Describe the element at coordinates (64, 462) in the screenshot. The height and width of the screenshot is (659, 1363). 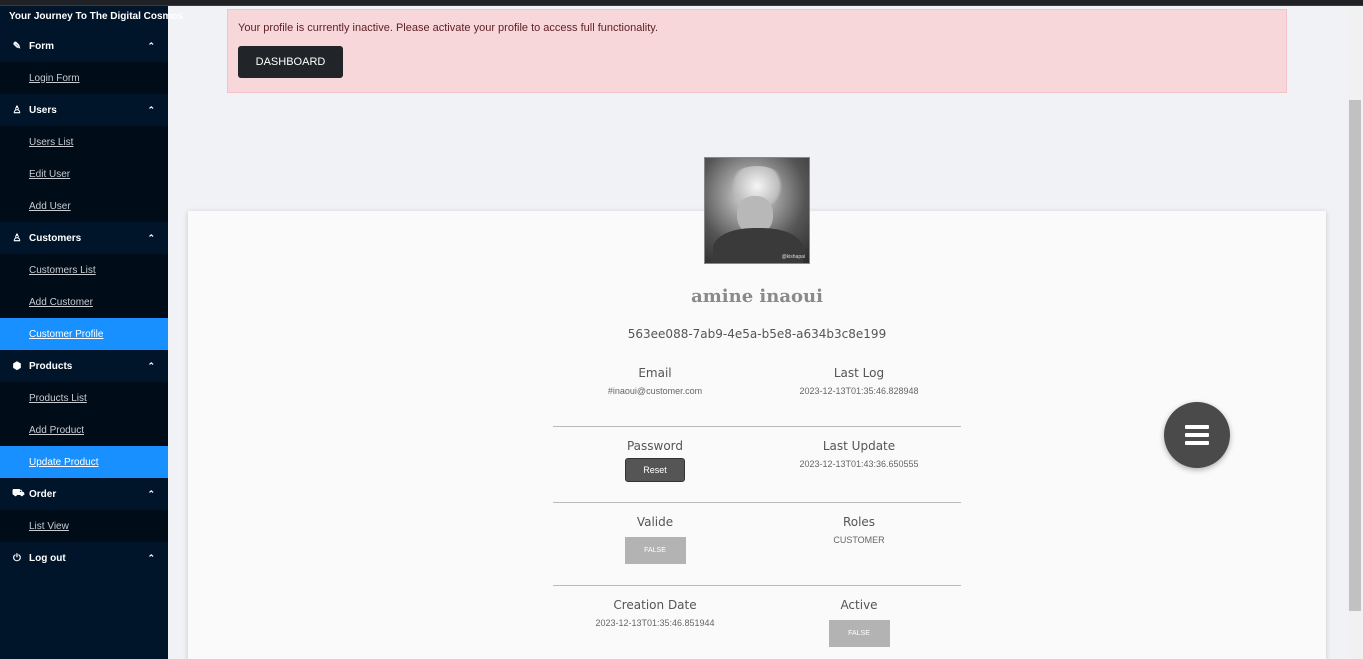
I see `sidebar-item-label: Update Product` at that location.